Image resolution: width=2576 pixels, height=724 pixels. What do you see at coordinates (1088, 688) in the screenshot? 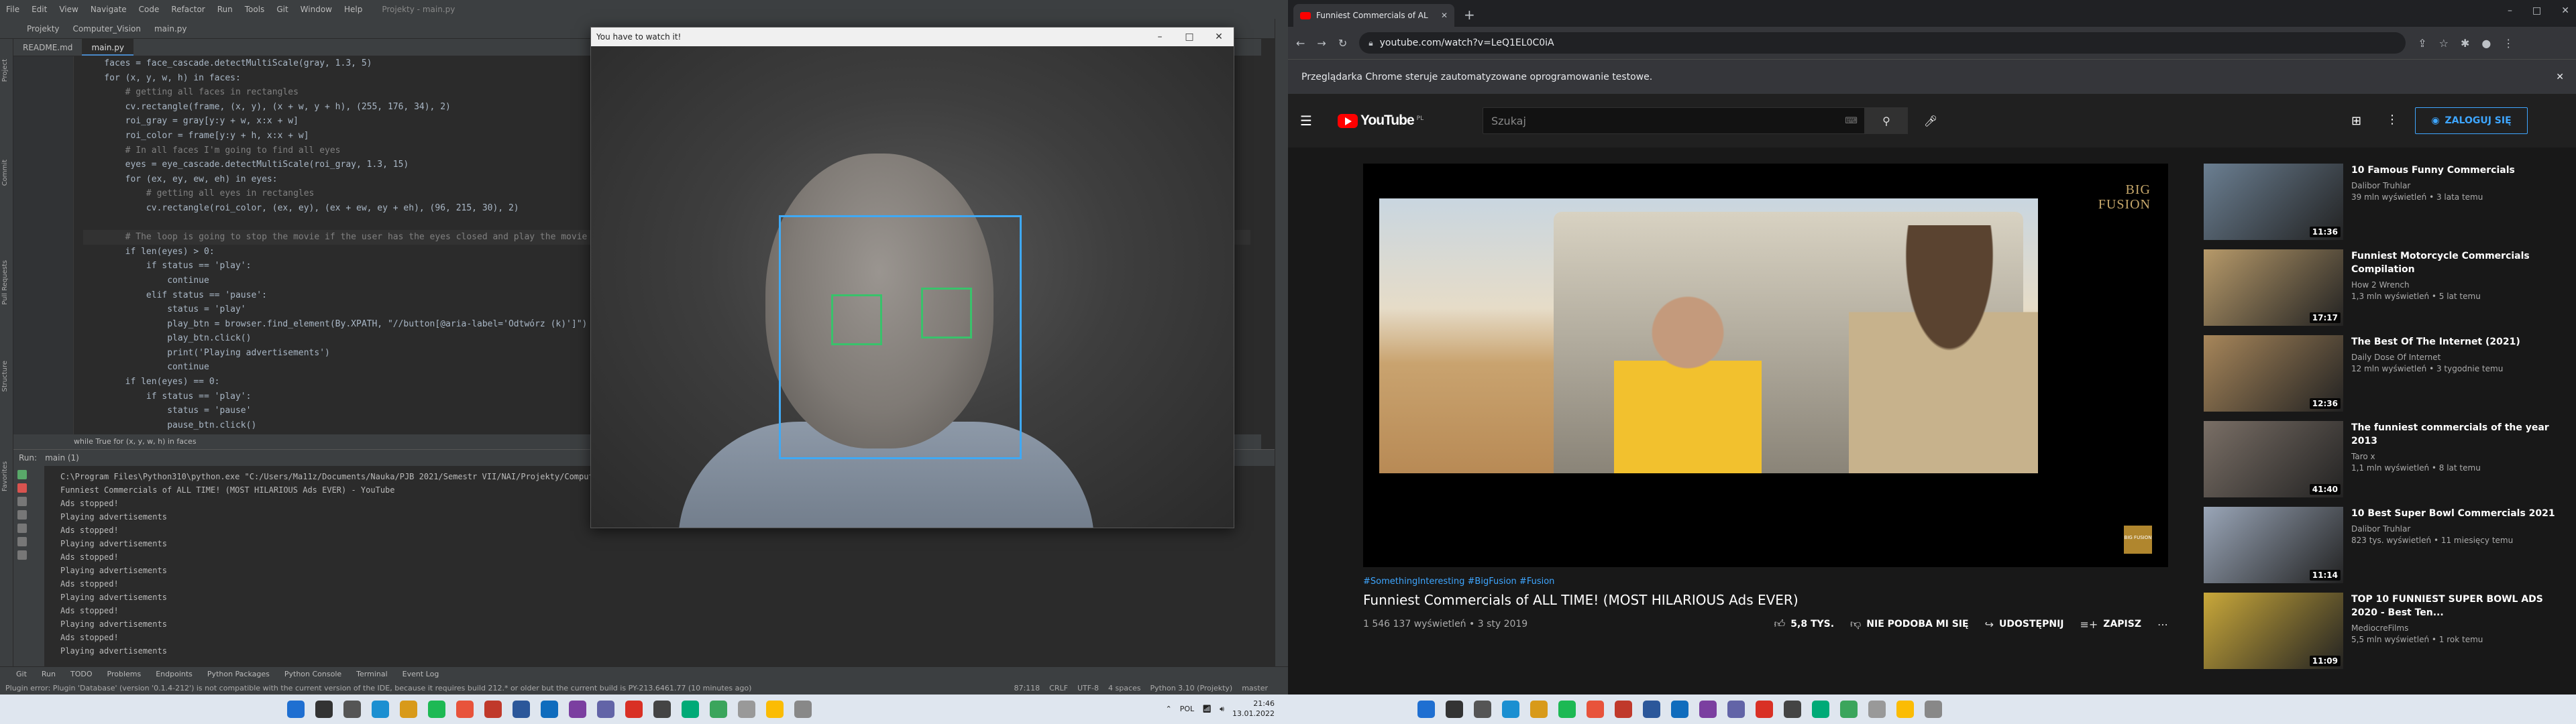
I see `status-indicator: UTF-8` at bounding box center [1088, 688].